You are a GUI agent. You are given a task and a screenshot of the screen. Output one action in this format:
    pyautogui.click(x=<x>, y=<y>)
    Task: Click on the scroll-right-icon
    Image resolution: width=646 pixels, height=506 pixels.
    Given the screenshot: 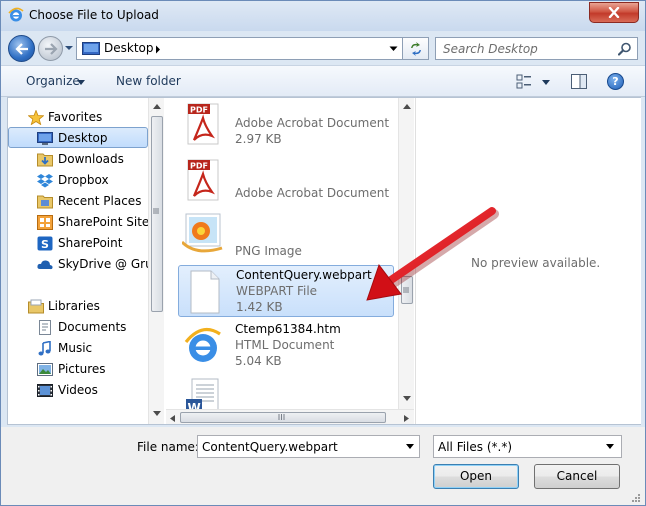 What is the action you would take?
    pyautogui.click(x=406, y=418)
    